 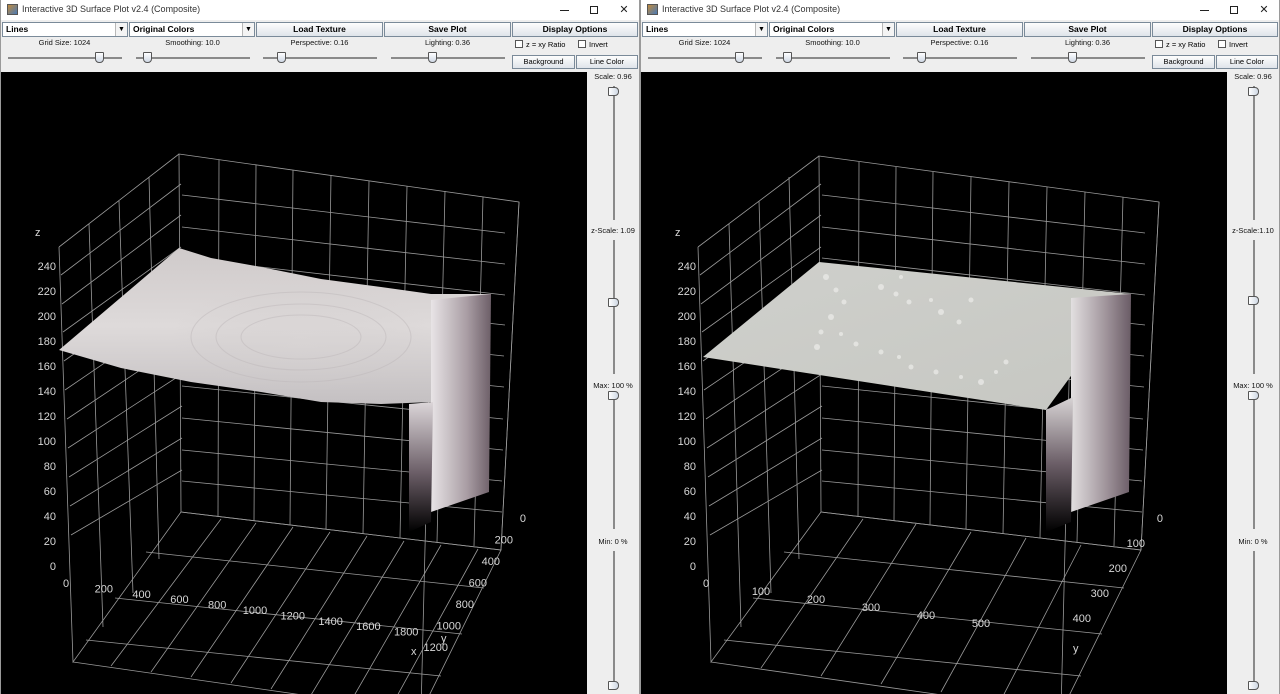 What do you see at coordinates (652, 9) in the screenshot?
I see `imagej-app-icon` at bounding box center [652, 9].